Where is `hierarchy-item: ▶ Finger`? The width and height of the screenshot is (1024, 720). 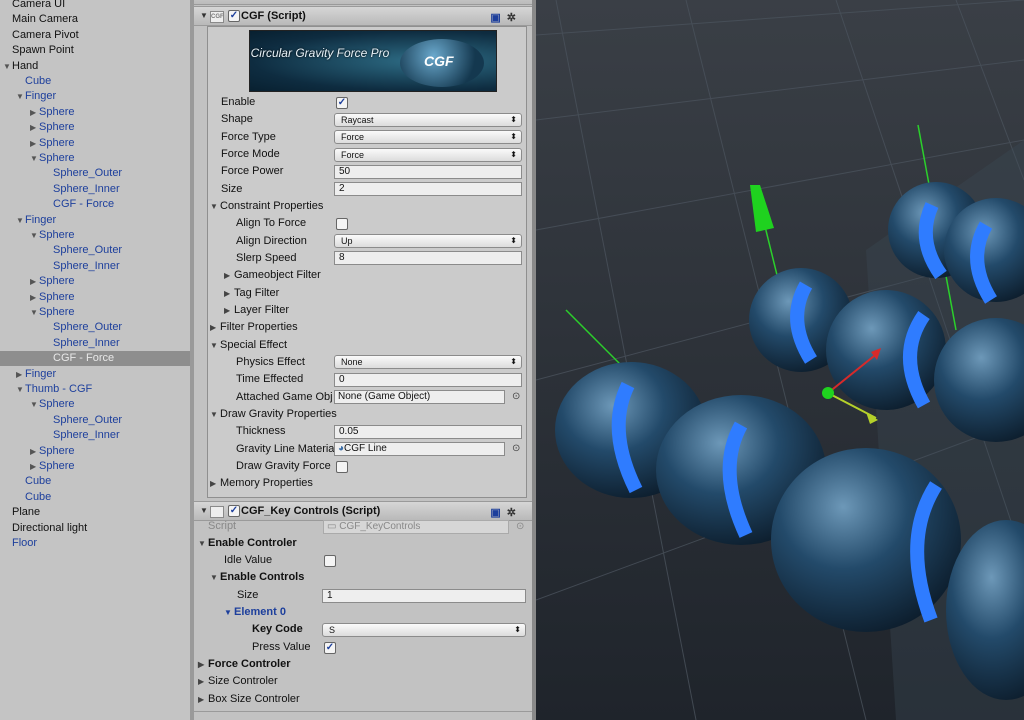
hierarchy-item: ▶ Finger is located at coordinates (95, 374).